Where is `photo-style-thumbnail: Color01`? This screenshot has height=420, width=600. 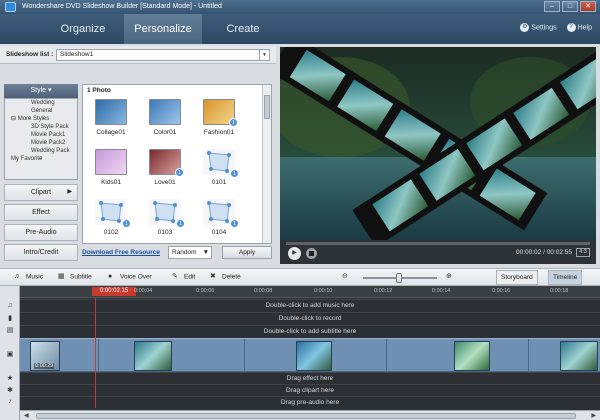 photo-style-thumbnail: Color01 is located at coordinates (165, 121).